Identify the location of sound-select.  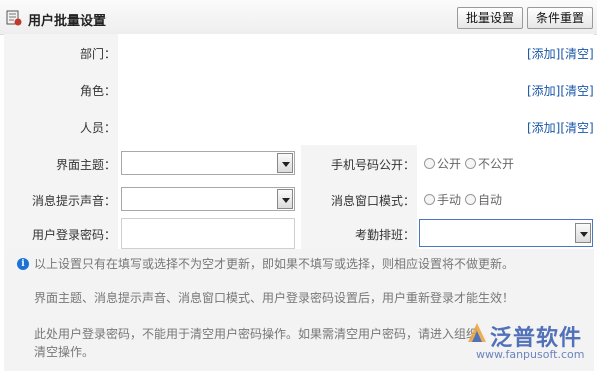
(208, 199).